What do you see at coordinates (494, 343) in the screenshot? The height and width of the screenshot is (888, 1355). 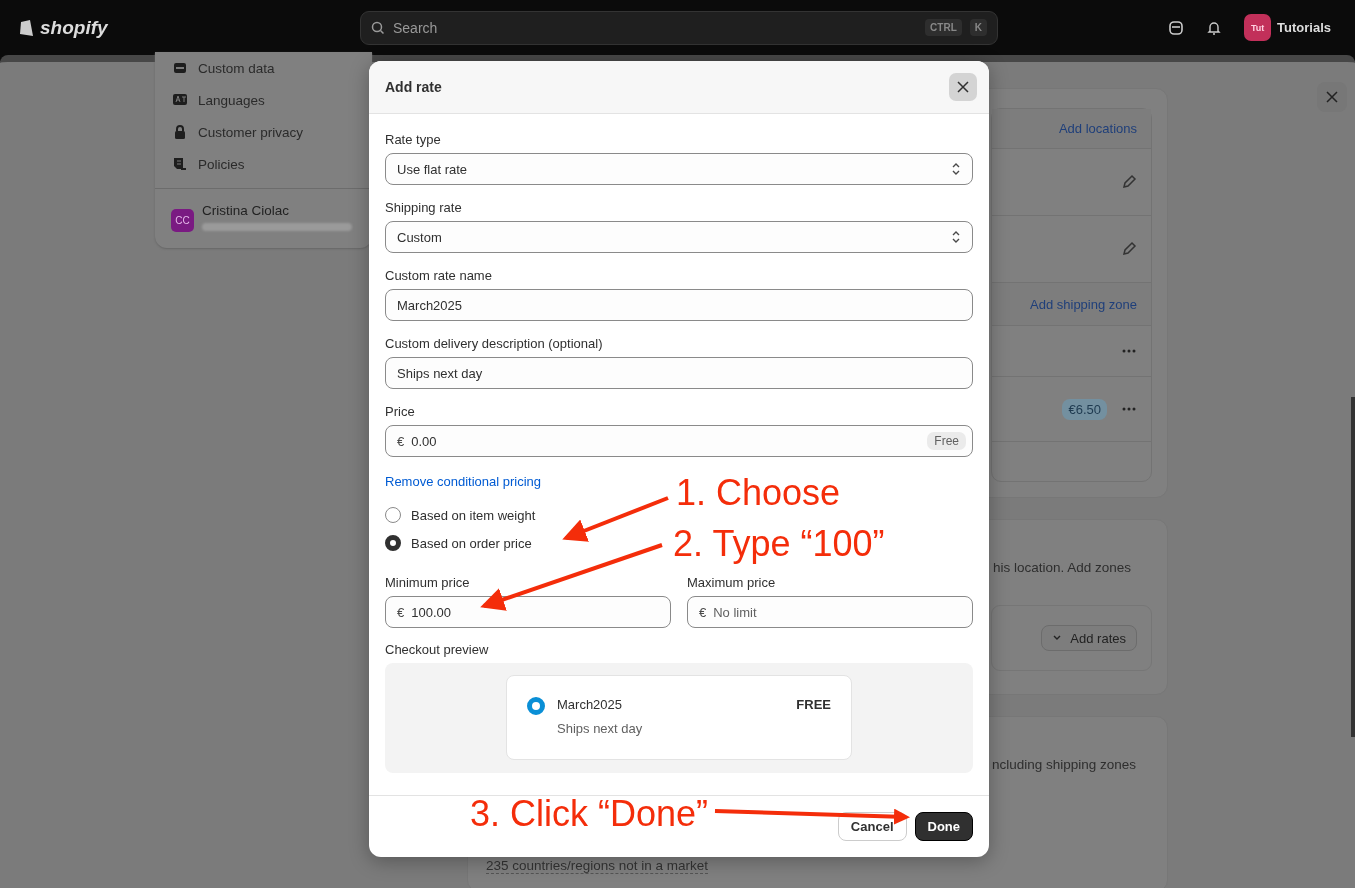 I see `field-label: Custom delivery description (optional)` at bounding box center [494, 343].